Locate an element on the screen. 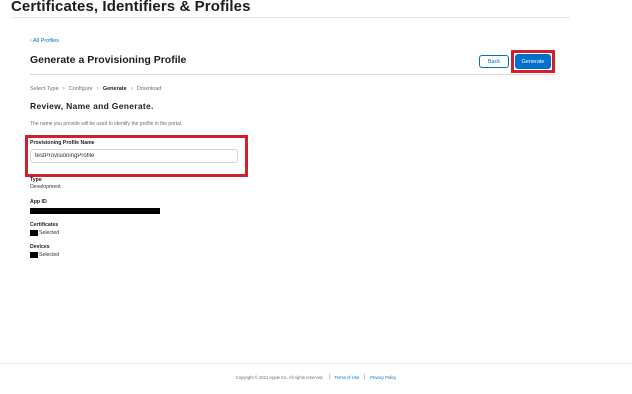 The width and height of the screenshot is (632, 394). app-id-redacted is located at coordinates (95, 211).